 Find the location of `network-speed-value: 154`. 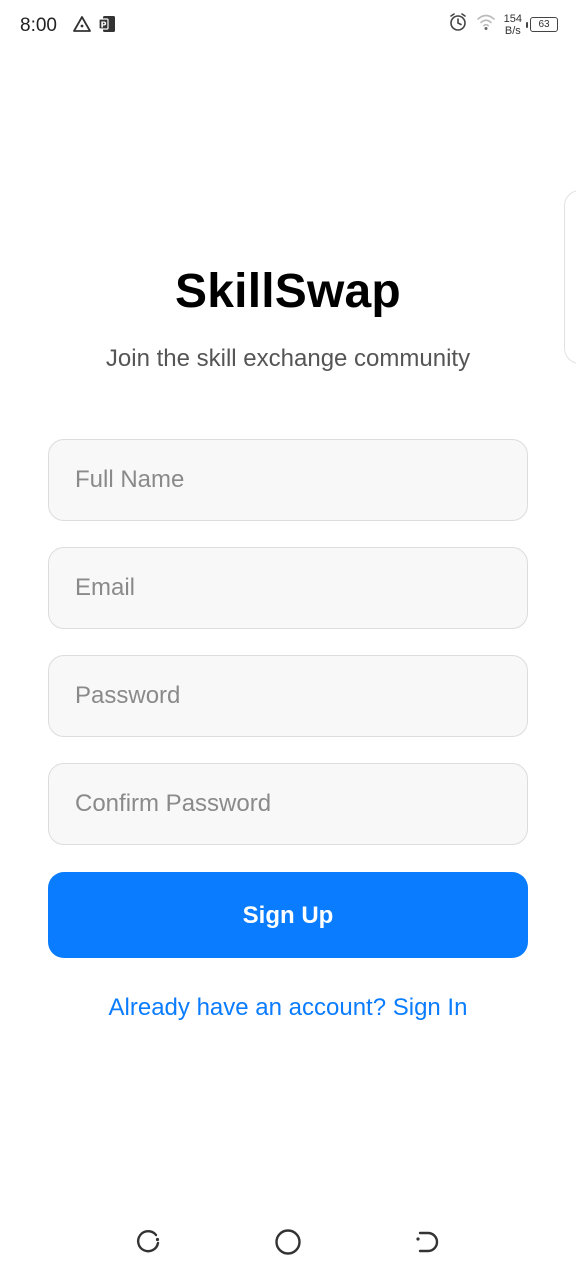

network-speed-value: 154 is located at coordinates (512, 18).